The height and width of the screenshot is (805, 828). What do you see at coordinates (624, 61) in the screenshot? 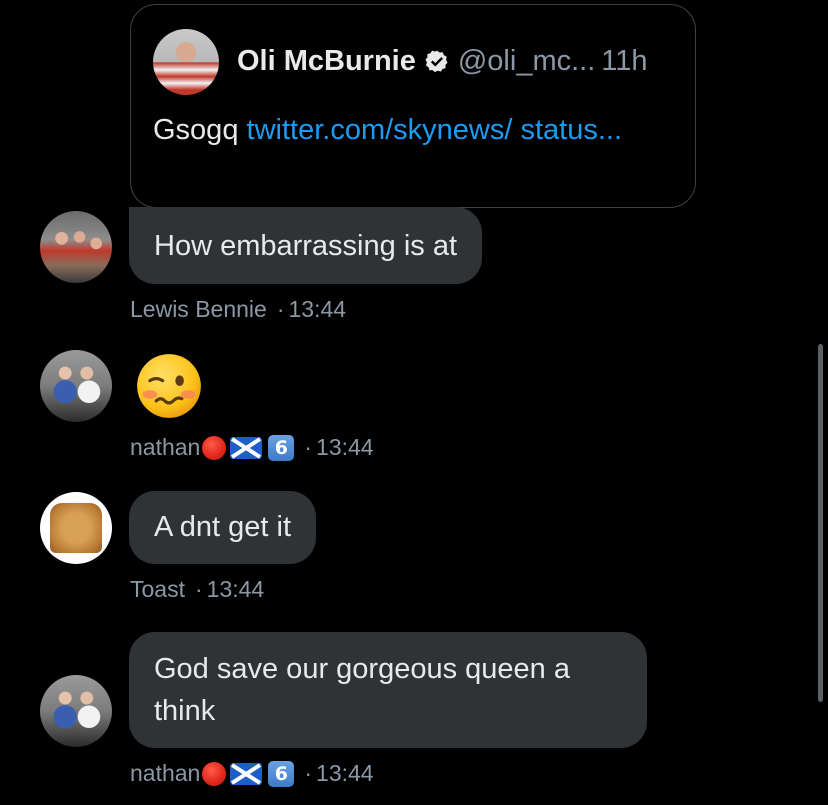
I see `quoted-tweet-time: 11h` at bounding box center [624, 61].